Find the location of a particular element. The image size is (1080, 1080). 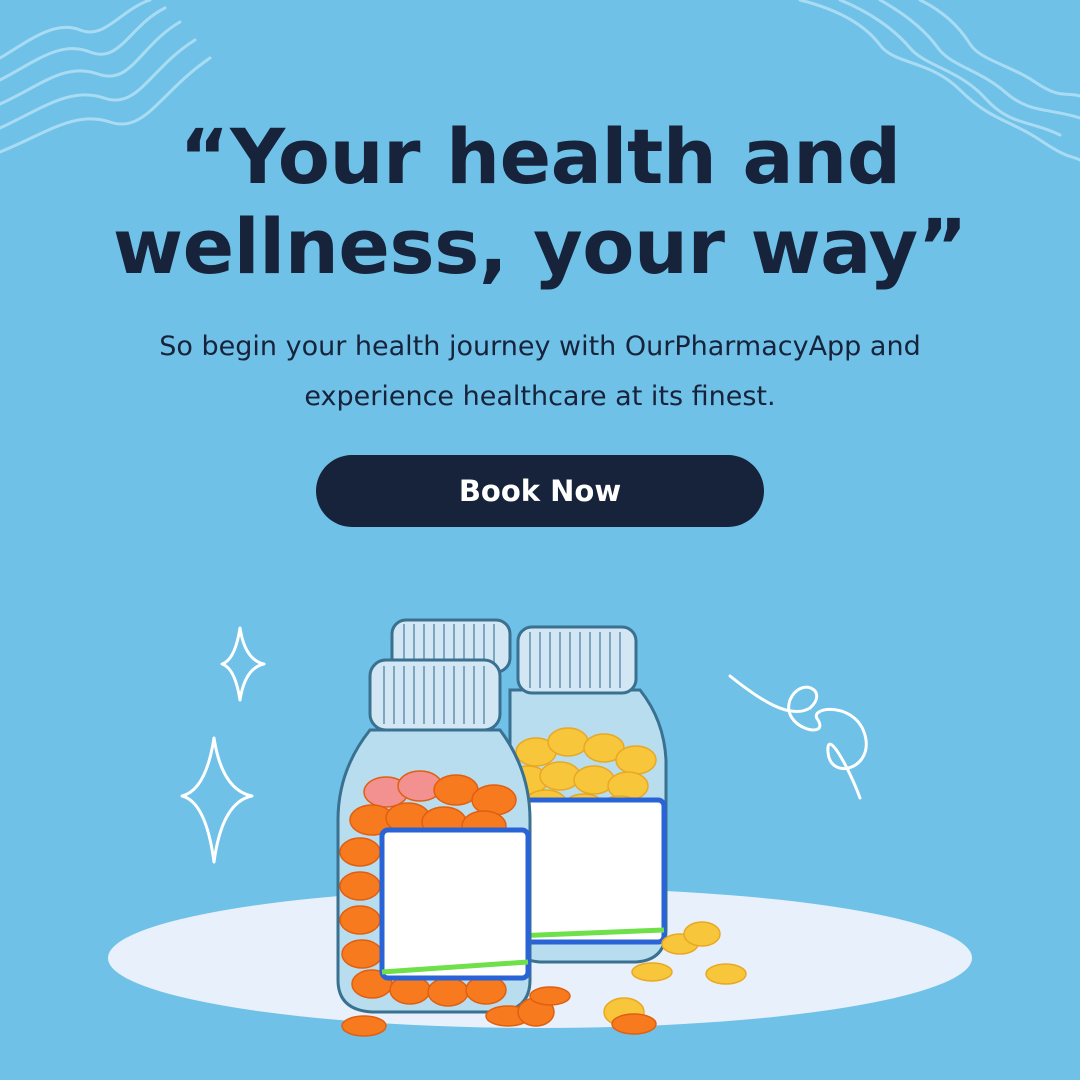

pill-bottle-icon-yellow is located at coordinates (587, 794).